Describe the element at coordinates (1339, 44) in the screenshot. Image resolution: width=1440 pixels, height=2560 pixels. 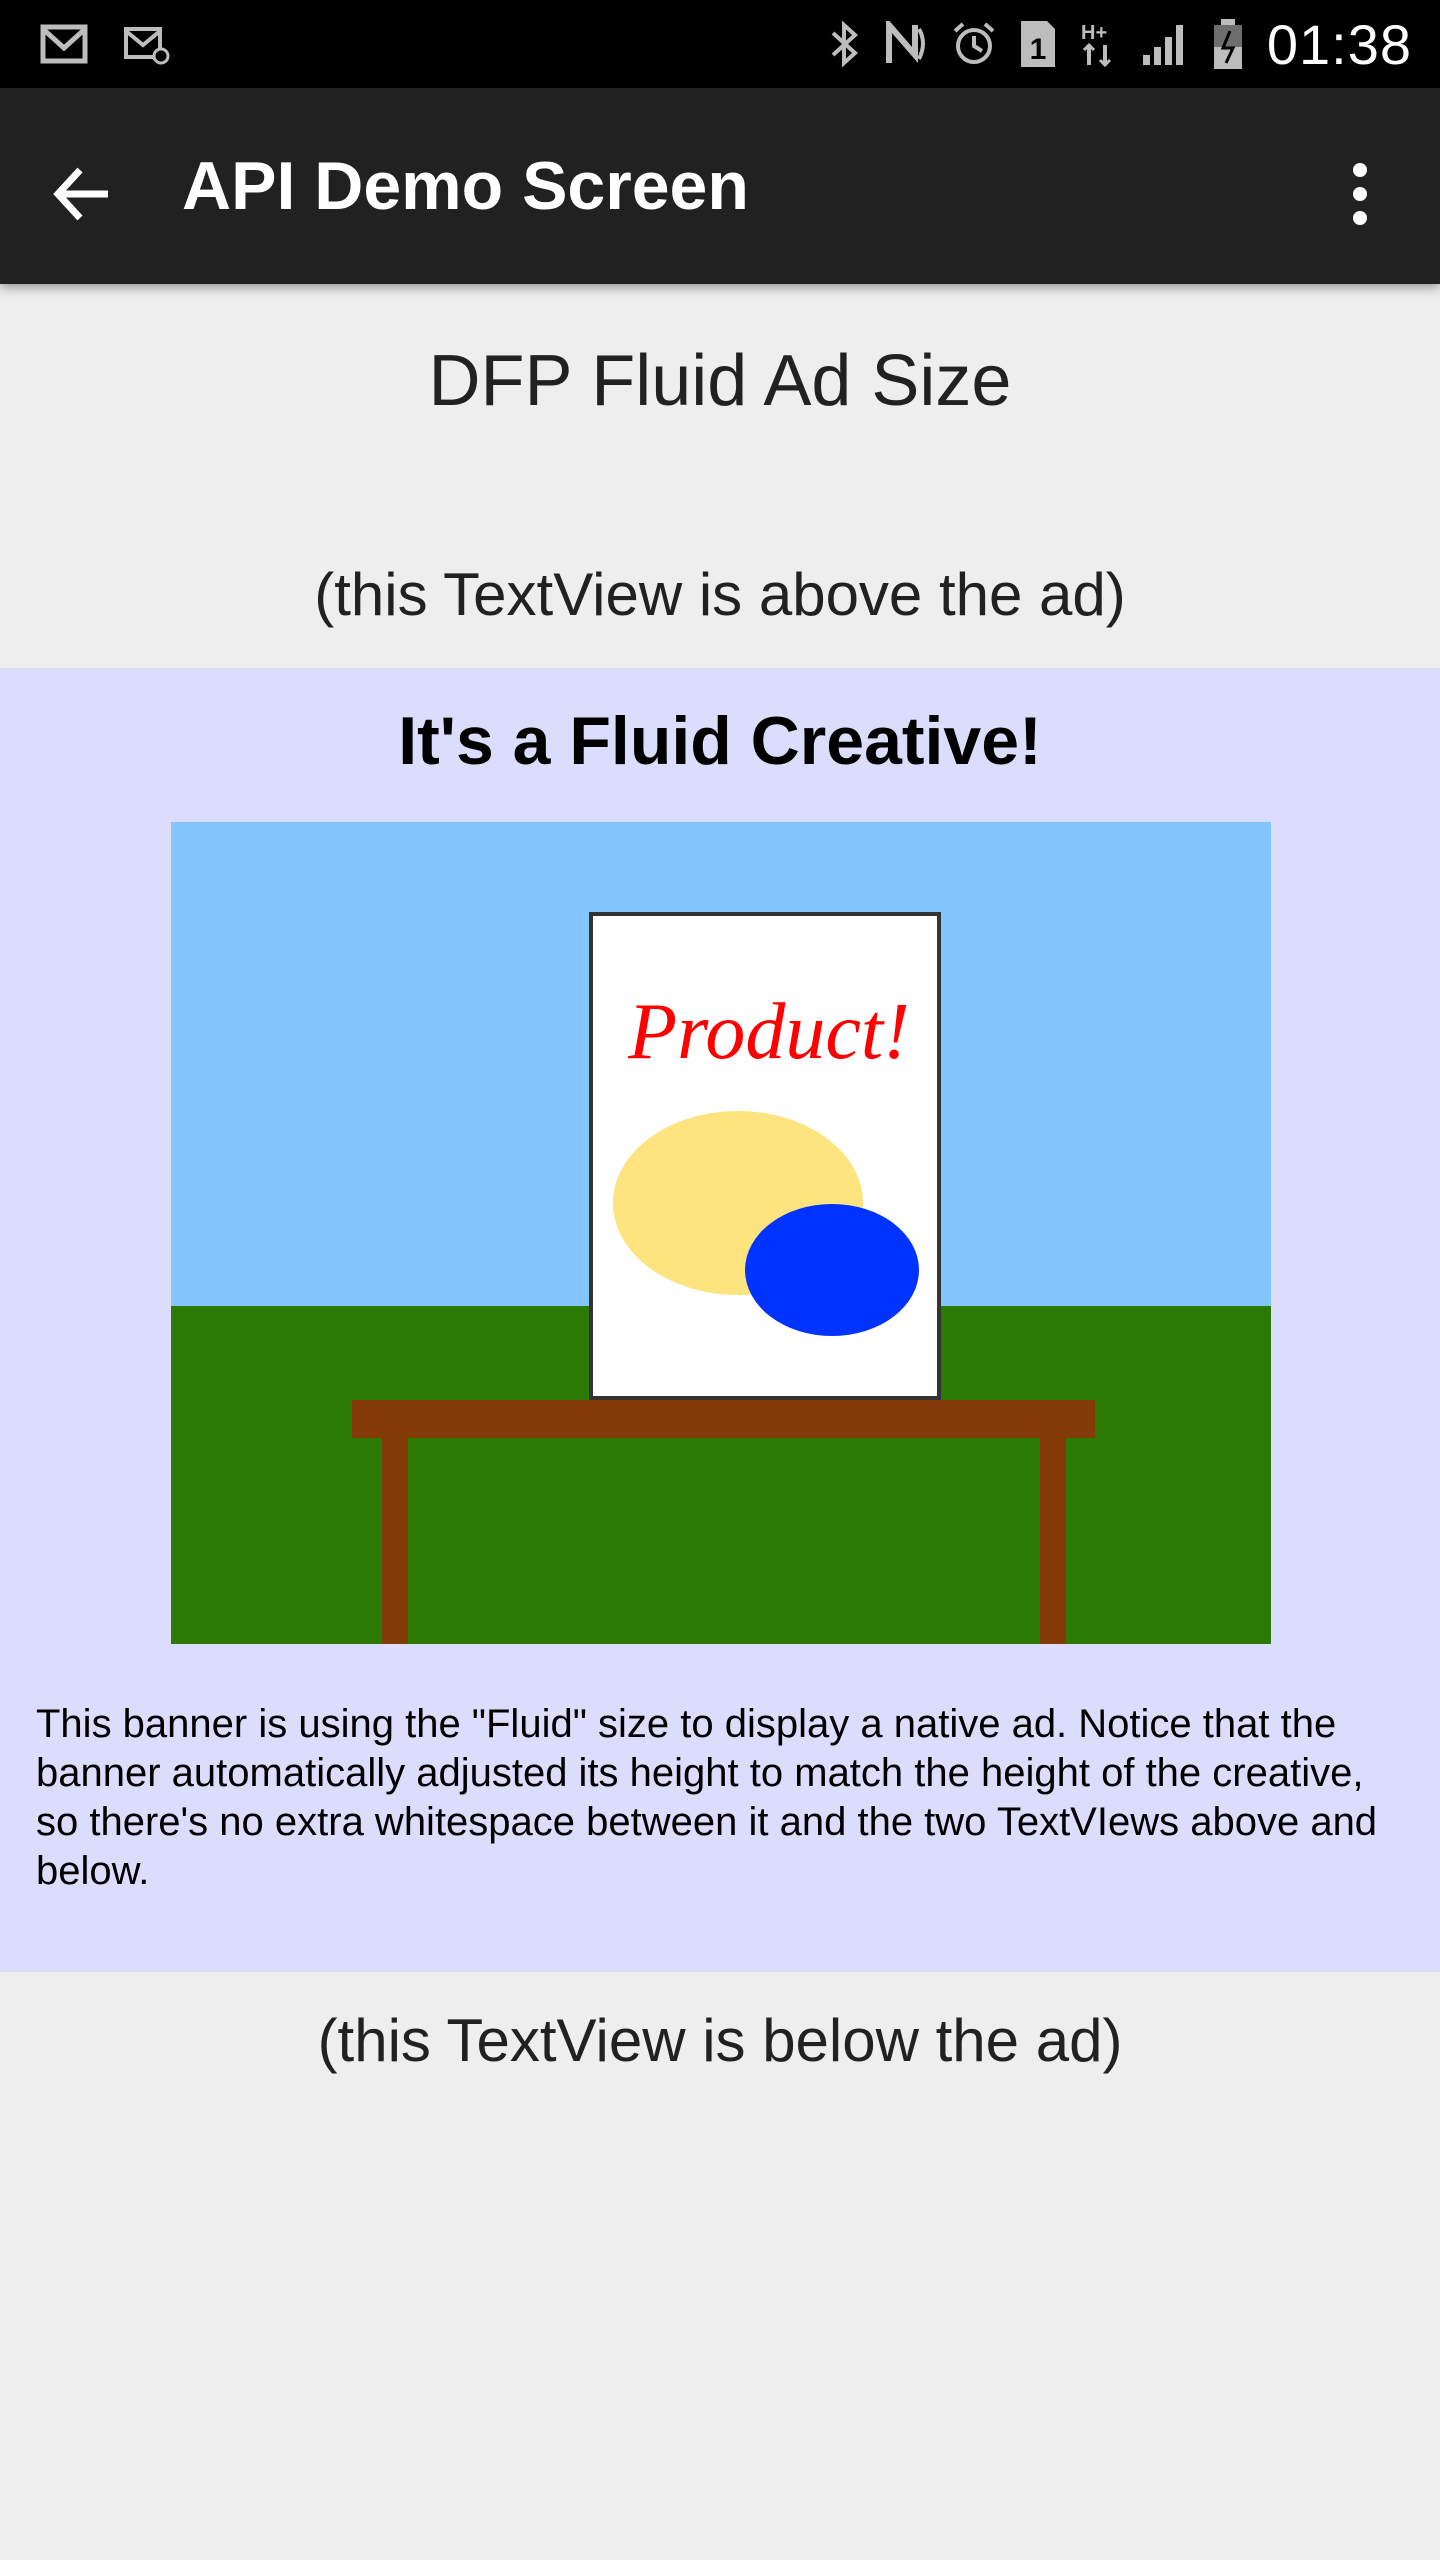
I see `status-time: 01:38` at that location.